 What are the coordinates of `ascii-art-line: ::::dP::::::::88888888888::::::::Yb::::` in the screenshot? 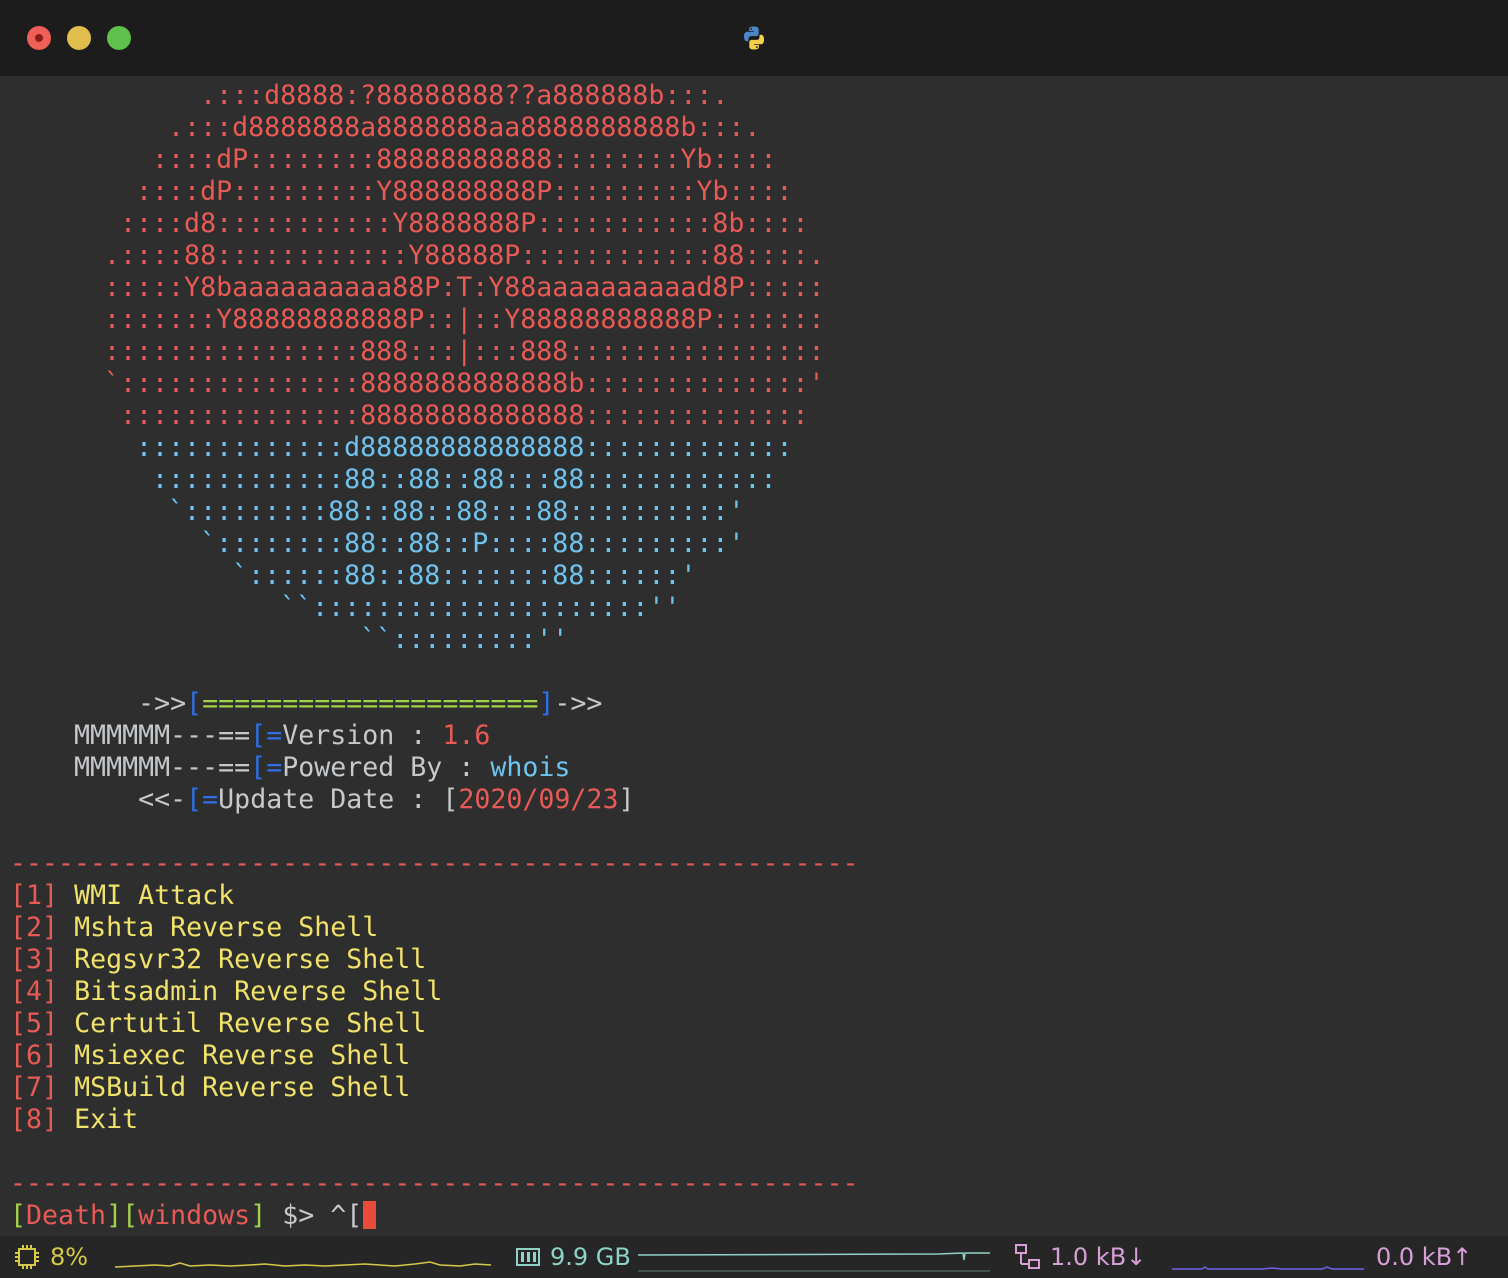 It's located at (440, 159).